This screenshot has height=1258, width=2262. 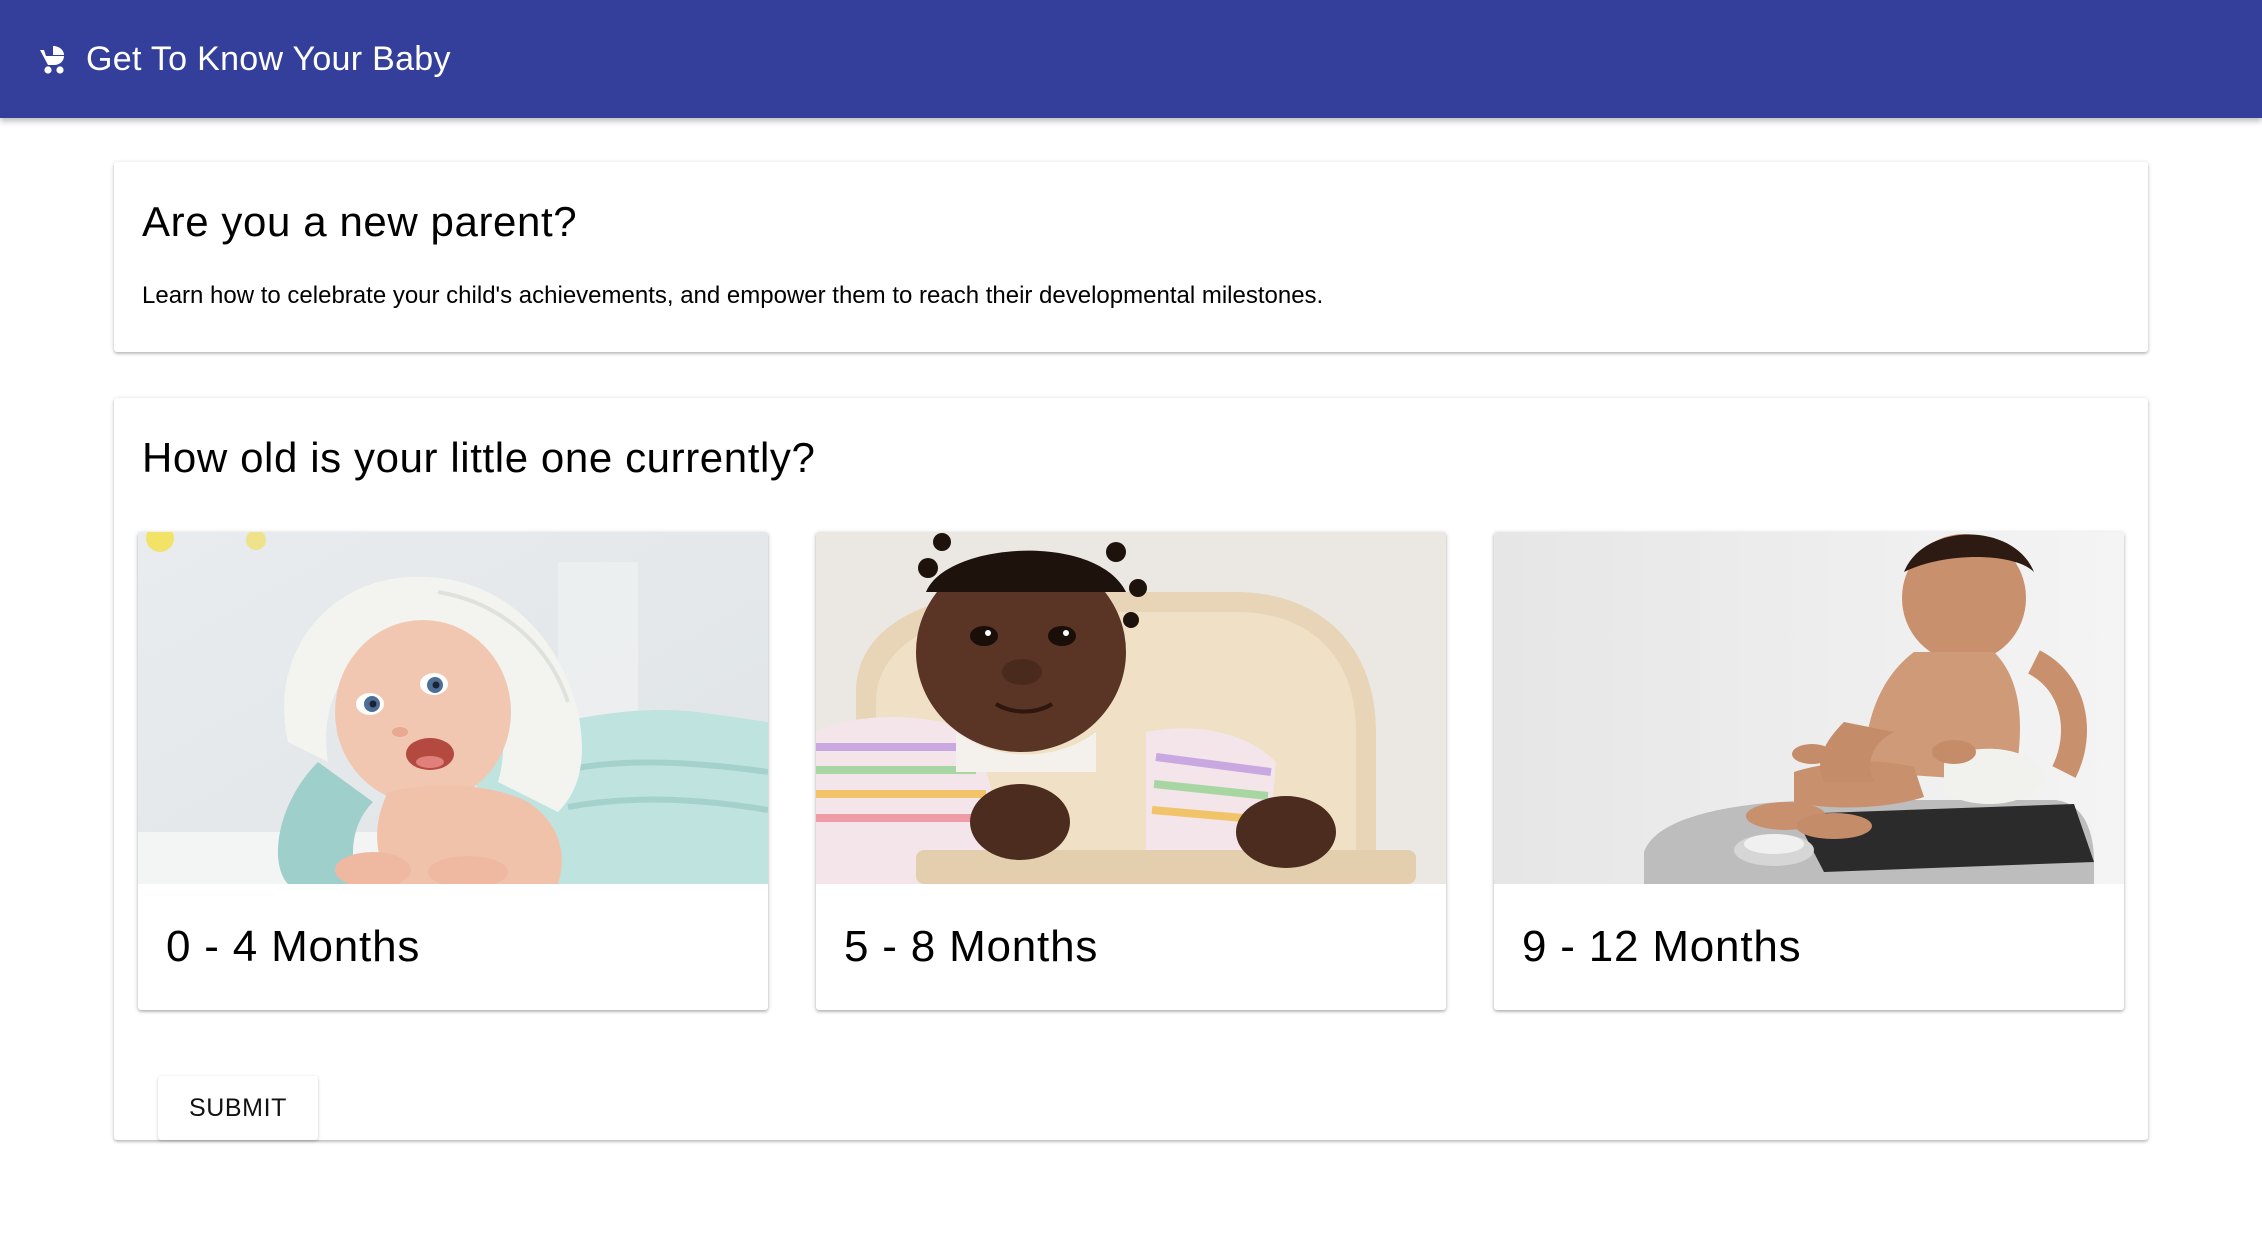 What do you see at coordinates (238, 1108) in the screenshot?
I see `submit-button: SUBMIT` at bounding box center [238, 1108].